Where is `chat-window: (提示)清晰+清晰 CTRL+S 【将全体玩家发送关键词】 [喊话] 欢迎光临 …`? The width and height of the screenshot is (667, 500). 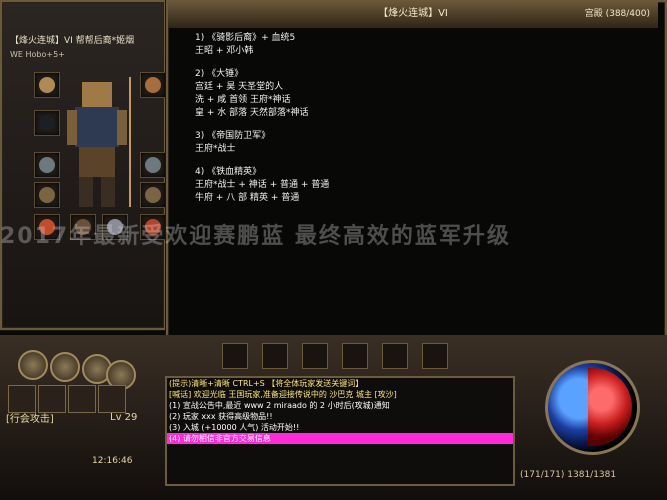
chat-window: (提示)清晰+清晰 CTRL+S 【将全体玩家发送关键词】 [喊话] 欢迎光临 … is located at coordinates (340, 431).